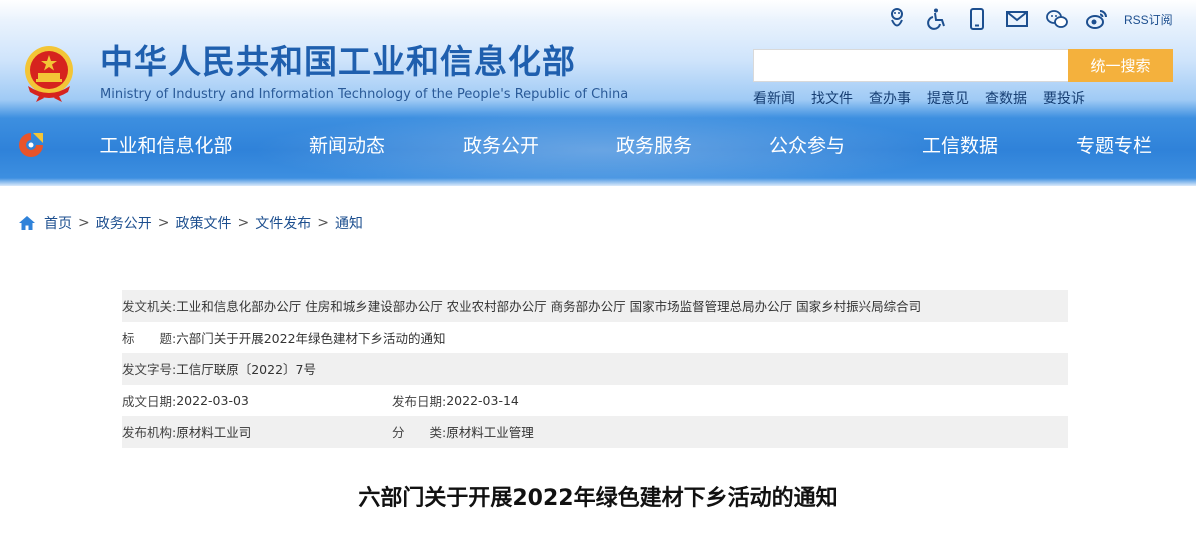 Image resolution: width=1196 pixels, height=538 pixels. Describe the element at coordinates (1064, 99) in the screenshot. I see `quick-link-complaint: 要投诉` at that location.